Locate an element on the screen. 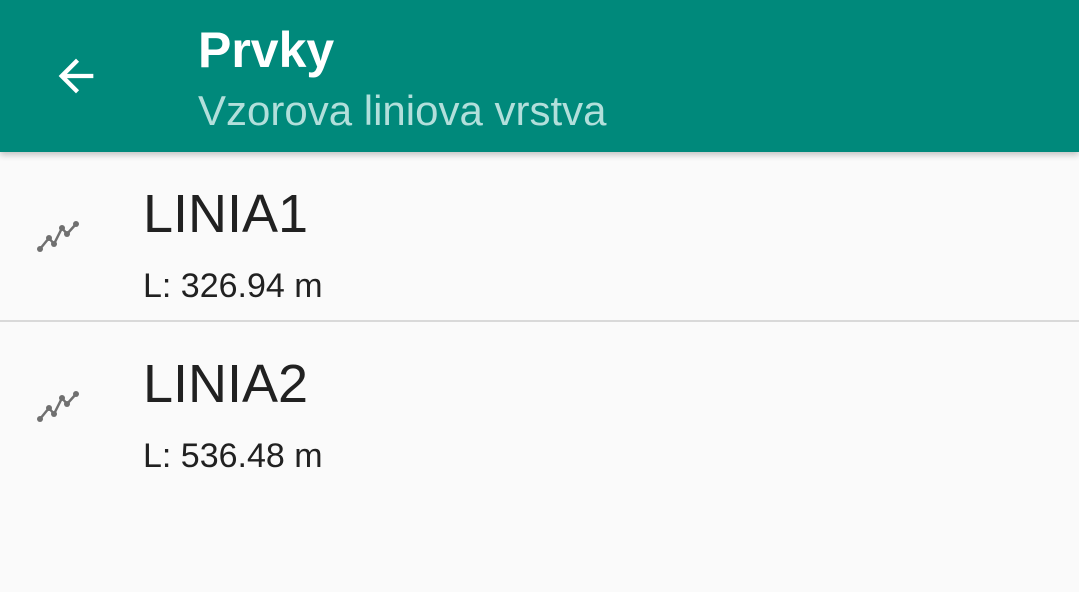  feature-length: L: 536.48 m is located at coordinates (233, 456).